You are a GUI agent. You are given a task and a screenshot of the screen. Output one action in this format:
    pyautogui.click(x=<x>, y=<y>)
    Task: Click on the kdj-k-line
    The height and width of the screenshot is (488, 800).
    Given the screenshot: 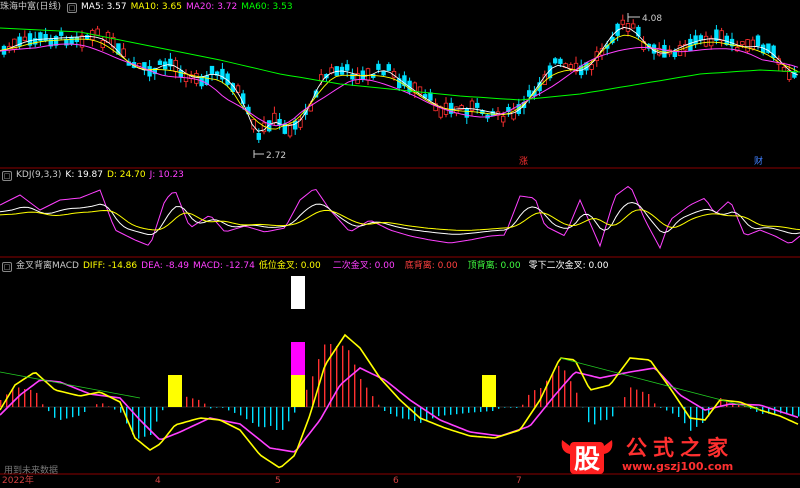 What is the action you would take?
    pyautogui.click(x=400, y=218)
    